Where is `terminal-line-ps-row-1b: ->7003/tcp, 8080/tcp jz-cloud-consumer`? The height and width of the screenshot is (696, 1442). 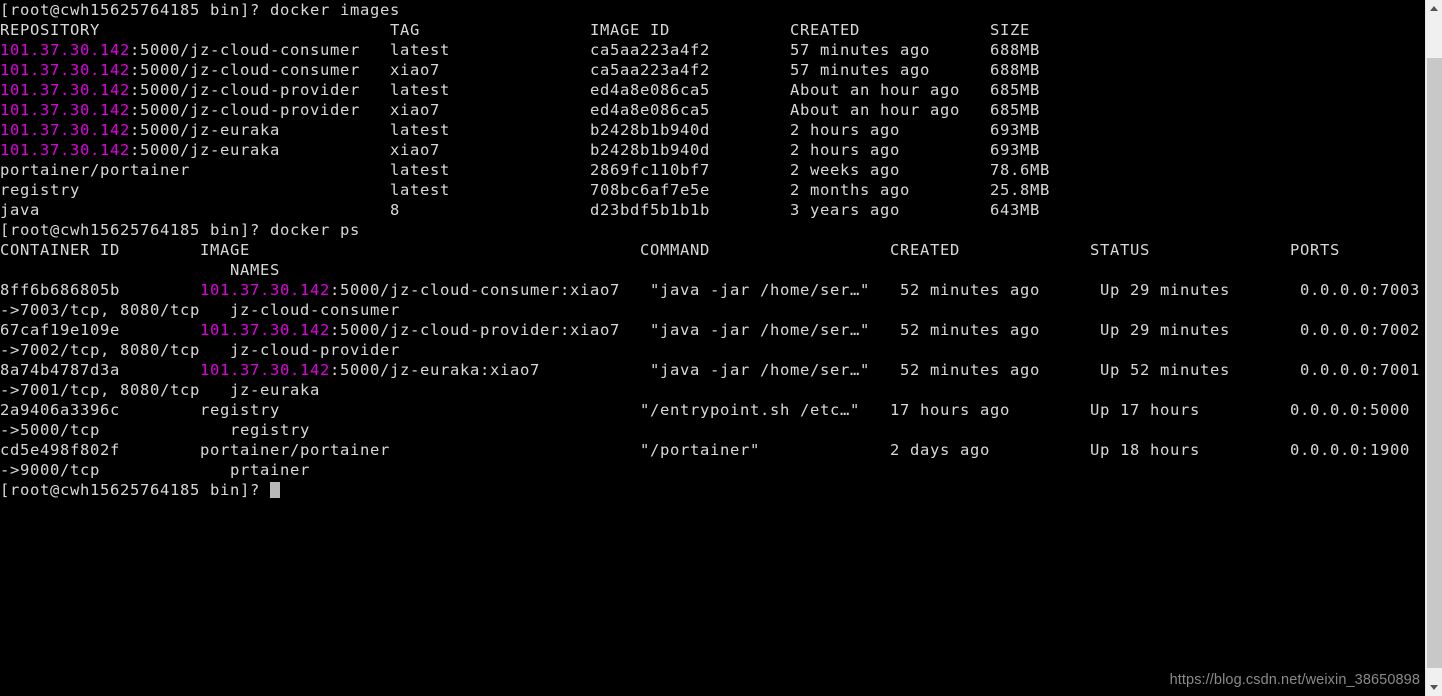 terminal-line-ps-row-1b: ->7003/tcp, 8080/tcp jz-cloud-consumer is located at coordinates (710, 310).